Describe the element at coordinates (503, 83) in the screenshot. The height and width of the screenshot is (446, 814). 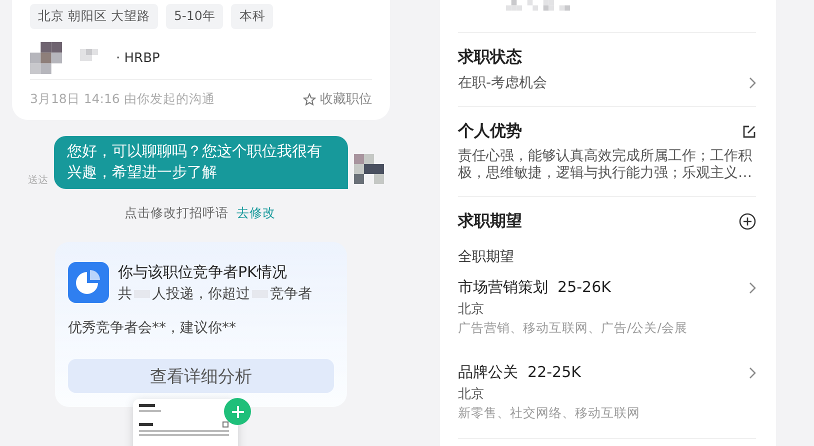
I see `job-status-value: 在职-考虑机会` at that location.